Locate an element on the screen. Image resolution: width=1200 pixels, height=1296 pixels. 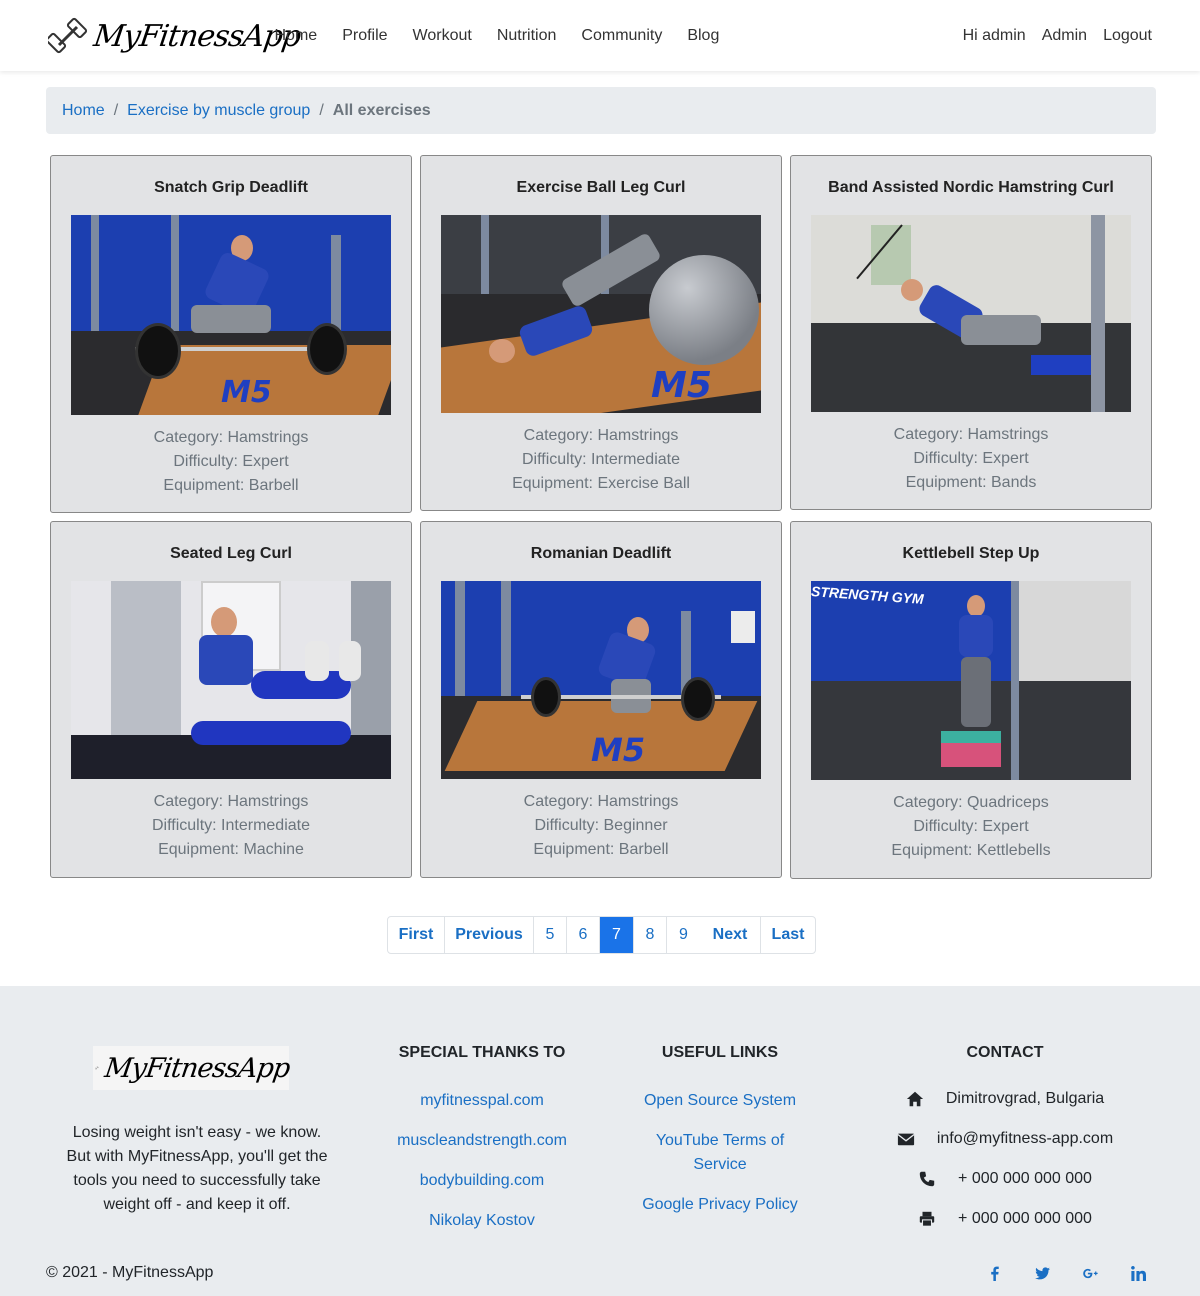
contact-email: info@myfitness-app.com is located at coordinates (1005, 1139).